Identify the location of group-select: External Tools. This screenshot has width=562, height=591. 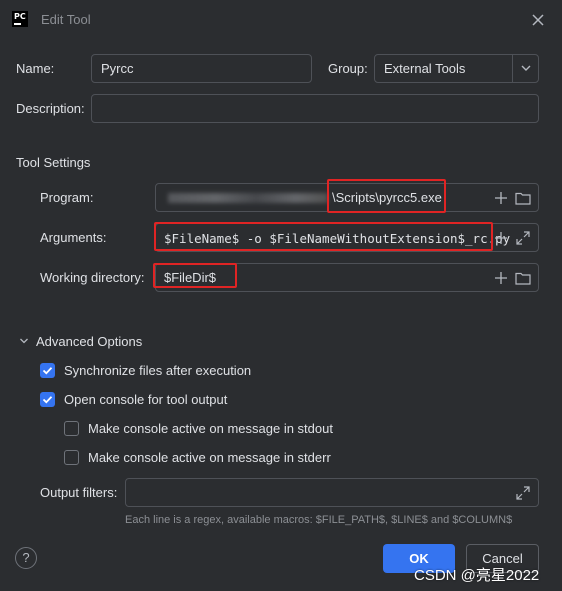
(456, 68).